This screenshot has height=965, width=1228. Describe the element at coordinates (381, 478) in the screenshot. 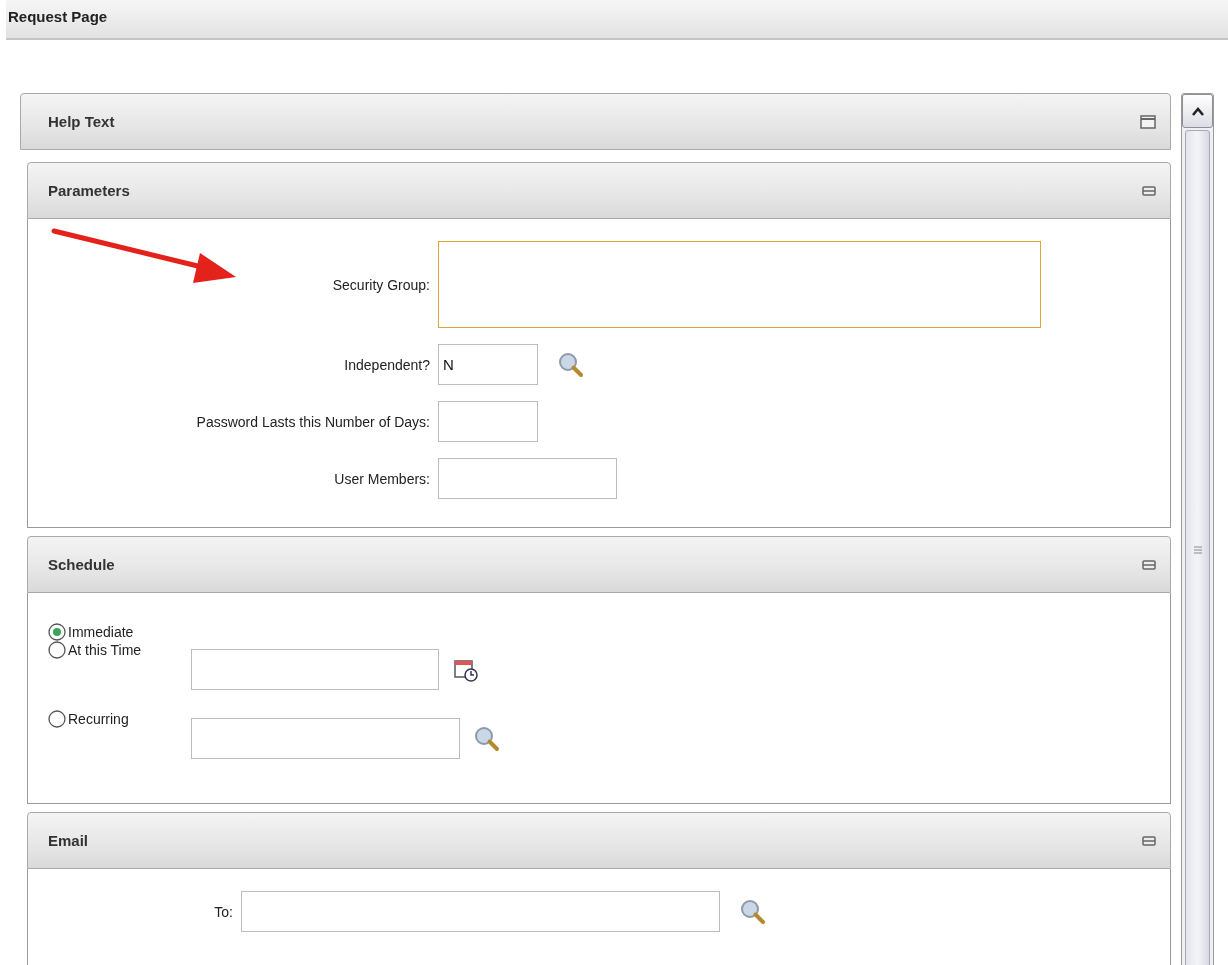

I see `field-label: User Members:` at that location.